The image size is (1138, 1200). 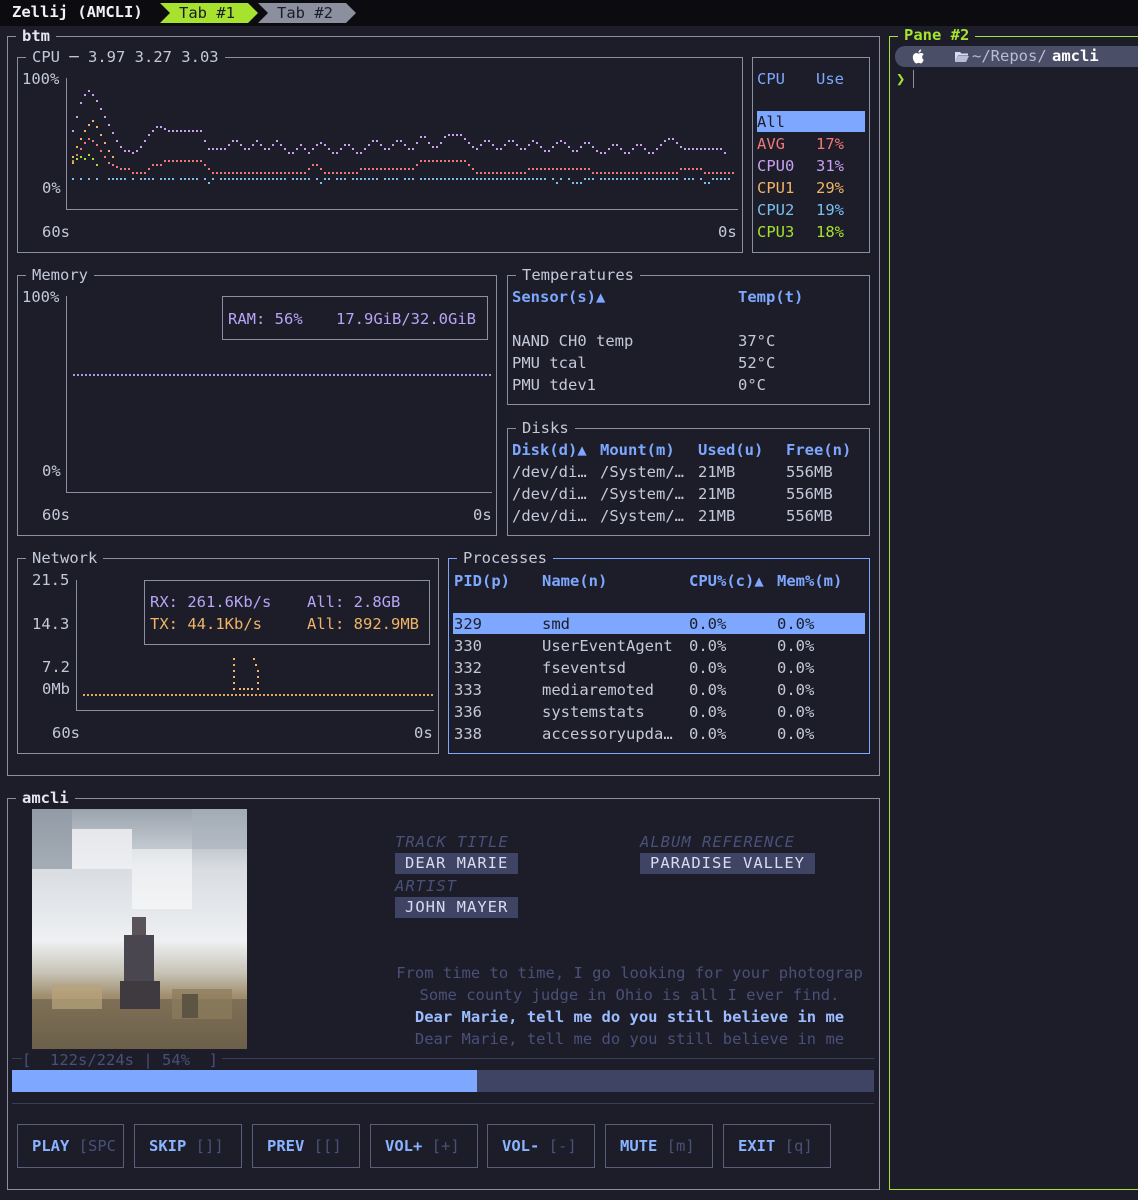 What do you see at coordinates (549, 363) in the screenshot?
I see `temp-sensor: PMU tcal` at bounding box center [549, 363].